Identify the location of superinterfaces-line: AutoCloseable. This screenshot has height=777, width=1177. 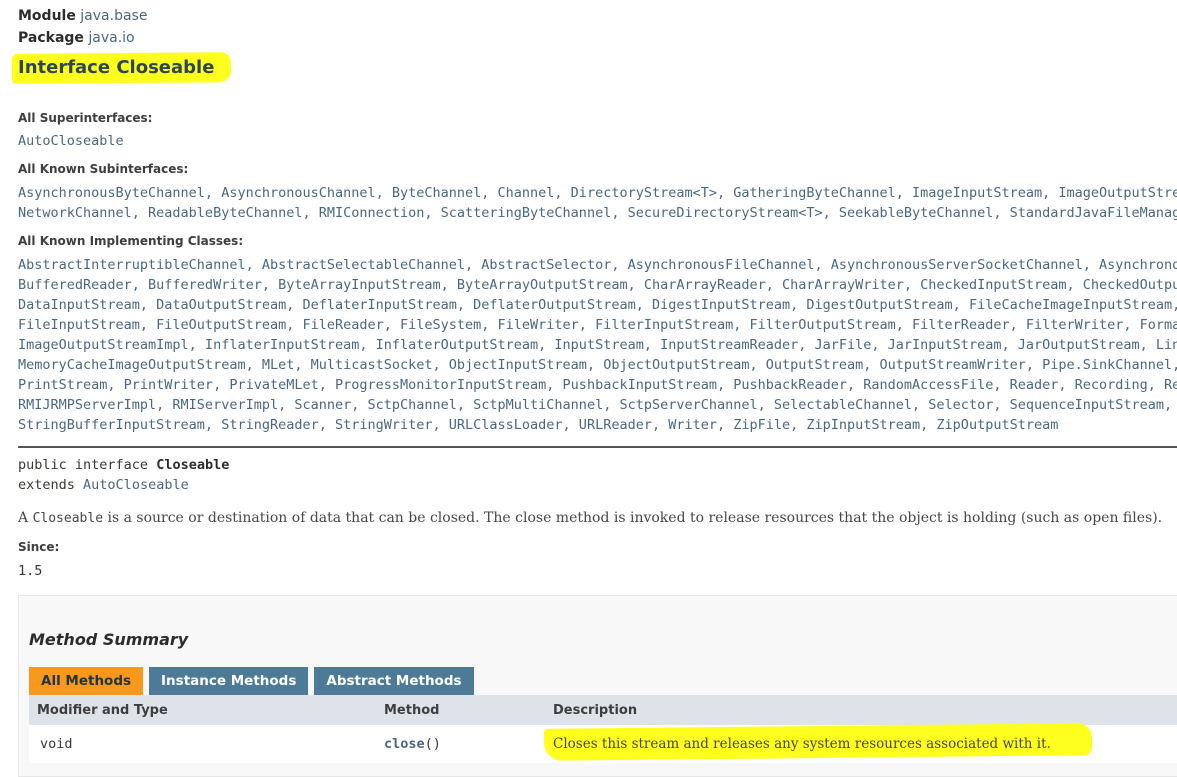
(597, 141).